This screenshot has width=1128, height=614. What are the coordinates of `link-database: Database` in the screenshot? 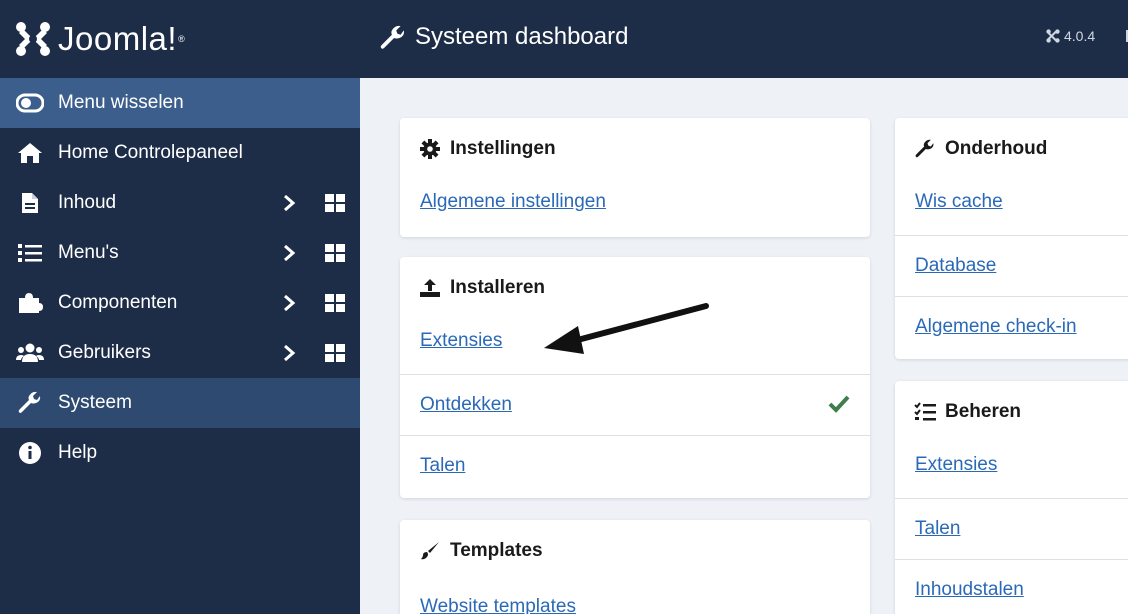 It's located at (955, 266).